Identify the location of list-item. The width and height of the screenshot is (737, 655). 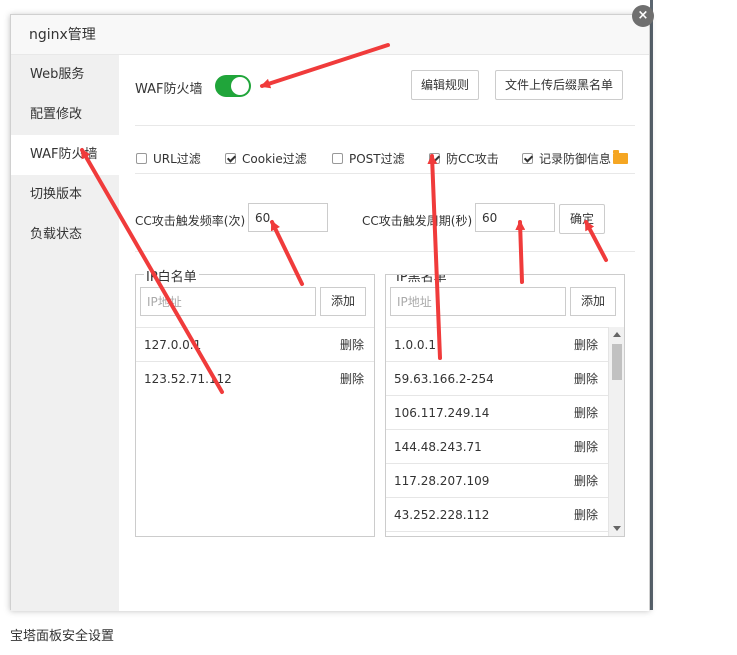
(497, 533).